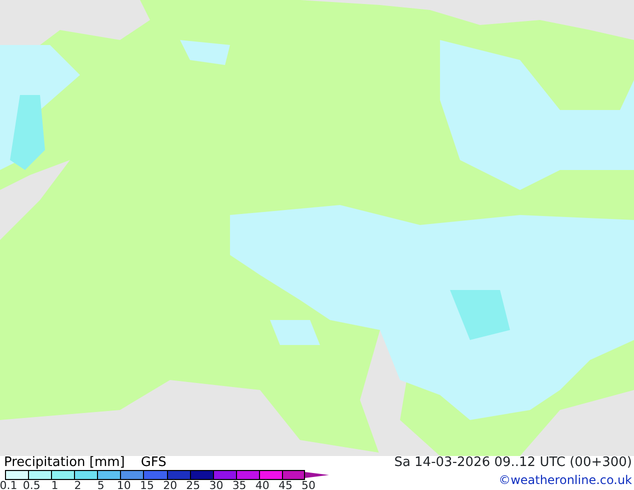 The image size is (634, 490). What do you see at coordinates (9, 485) in the screenshot?
I see `legend-tick-label: 0.1` at bounding box center [9, 485].